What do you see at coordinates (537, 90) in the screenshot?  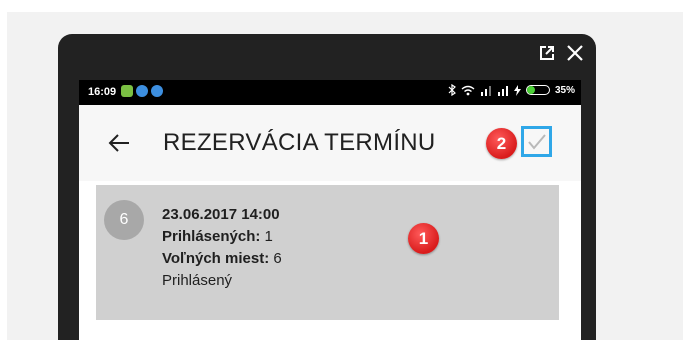 I see `battery-icon` at bounding box center [537, 90].